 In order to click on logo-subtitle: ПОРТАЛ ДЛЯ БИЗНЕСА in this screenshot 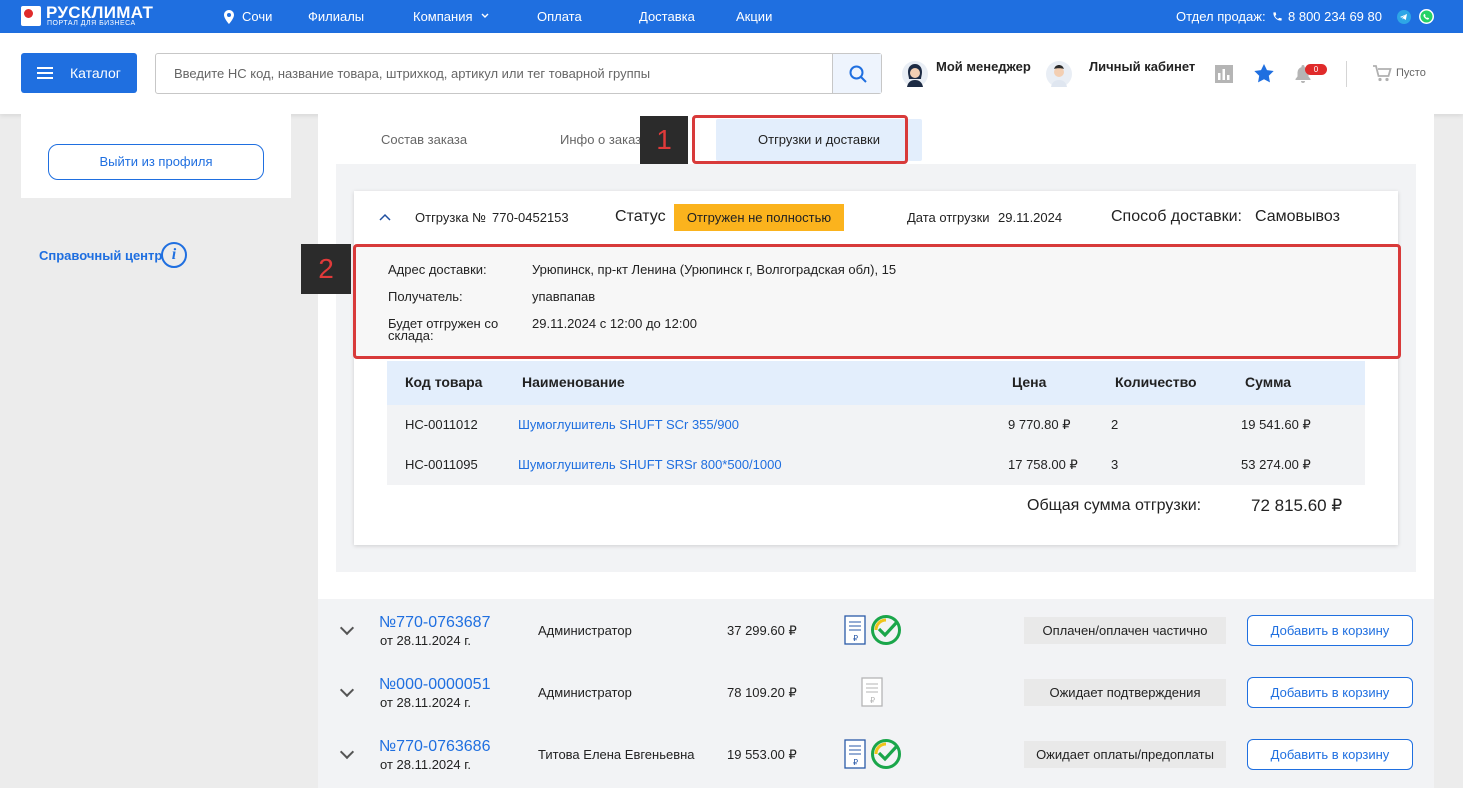, I will do `click(91, 23)`.